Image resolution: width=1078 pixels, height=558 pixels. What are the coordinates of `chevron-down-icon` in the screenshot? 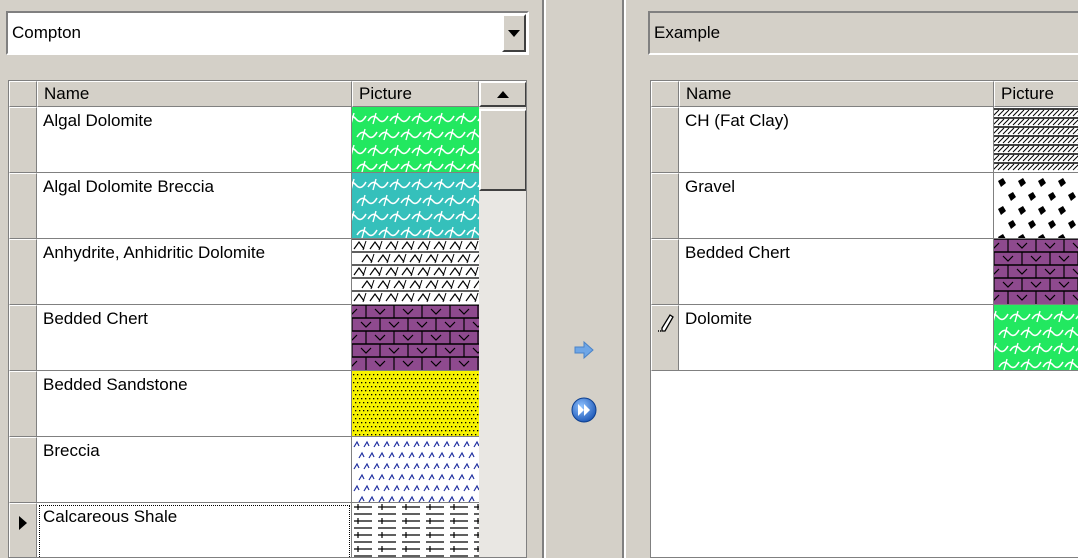 It's located at (514, 33).